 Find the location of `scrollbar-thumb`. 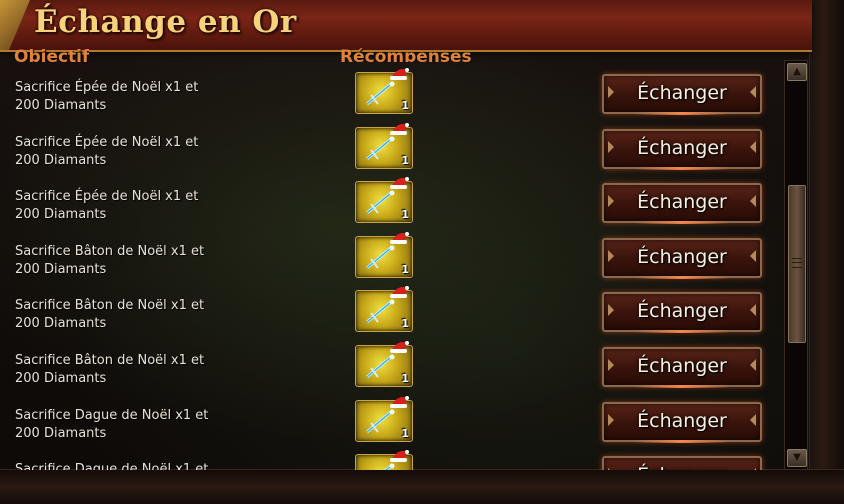

scrollbar-thumb is located at coordinates (797, 264).